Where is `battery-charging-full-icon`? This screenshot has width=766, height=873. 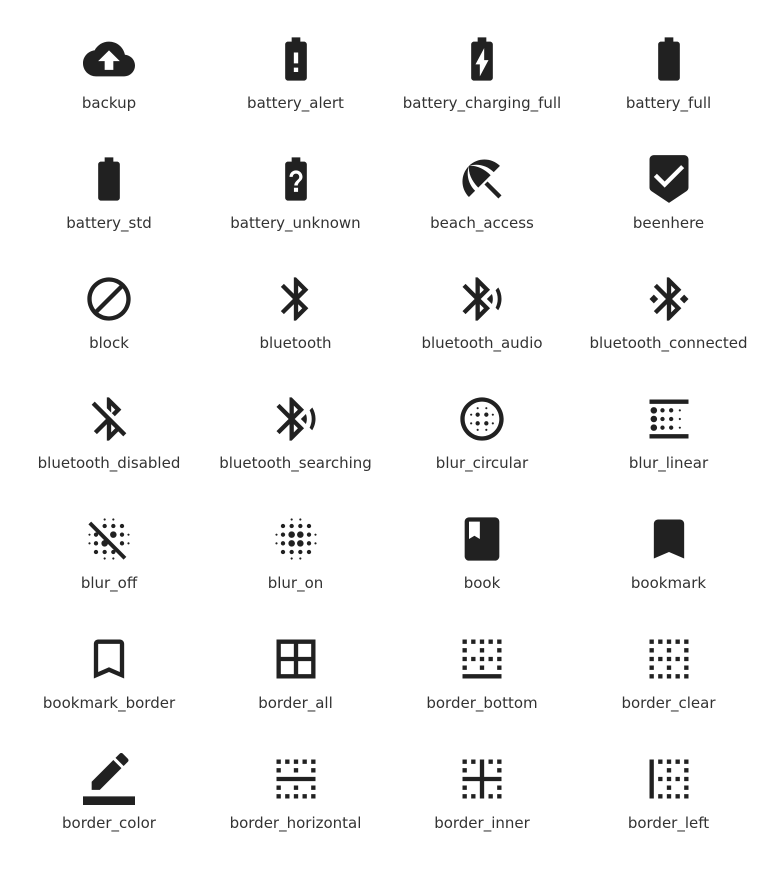
battery-charging-full-icon is located at coordinates (482, 59).